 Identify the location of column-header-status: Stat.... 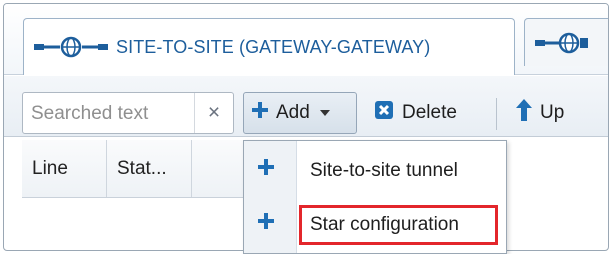
(149, 168).